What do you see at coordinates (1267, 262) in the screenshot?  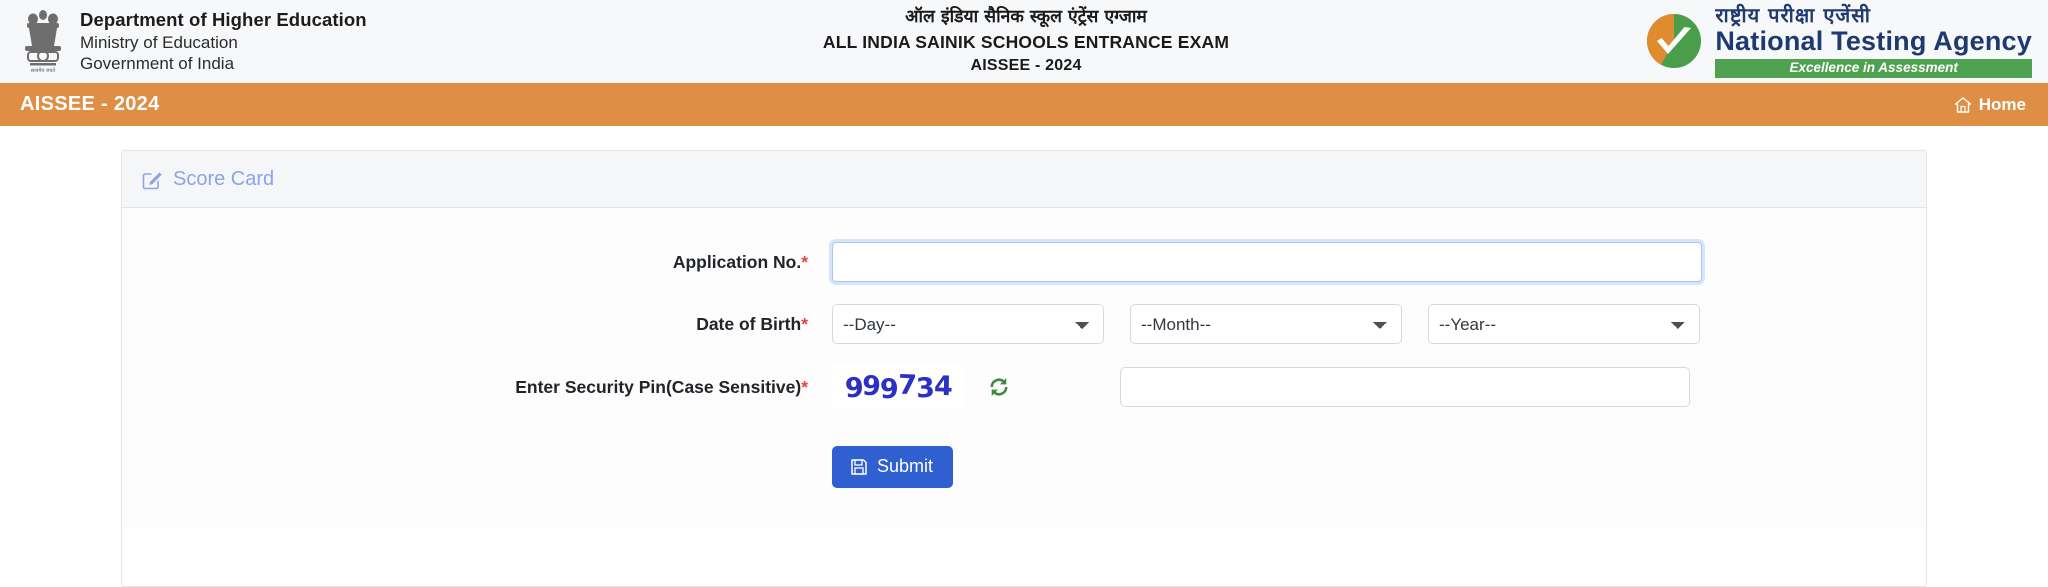 I see `application-no-input` at bounding box center [1267, 262].